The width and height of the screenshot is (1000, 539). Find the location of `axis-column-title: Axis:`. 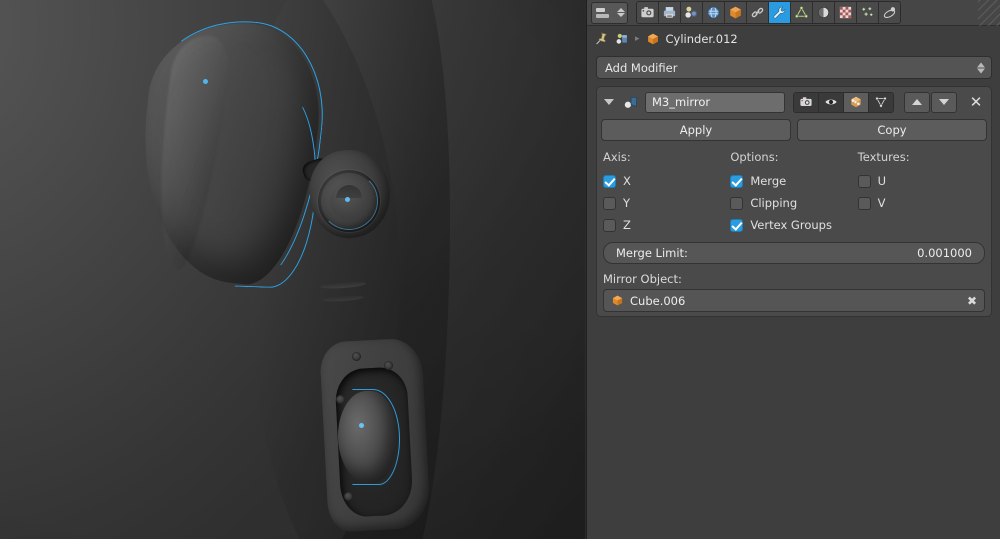

axis-column-title: Axis: is located at coordinates (617, 157).